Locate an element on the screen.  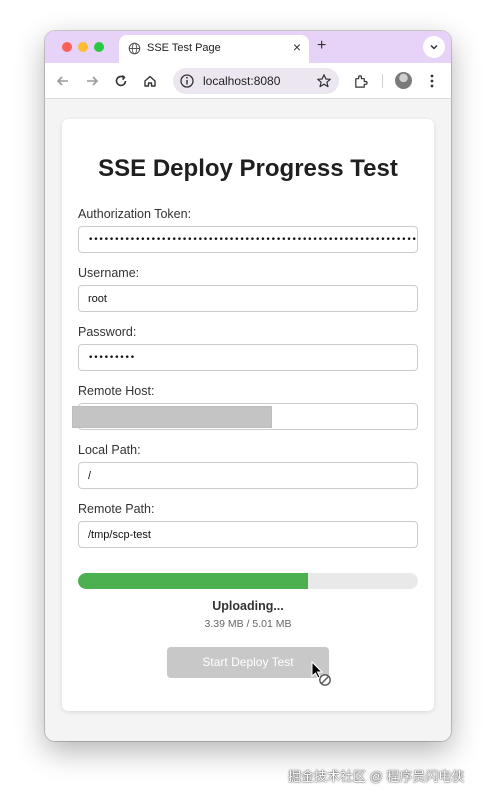
tab-title: SSE Test Page is located at coordinates (184, 48).